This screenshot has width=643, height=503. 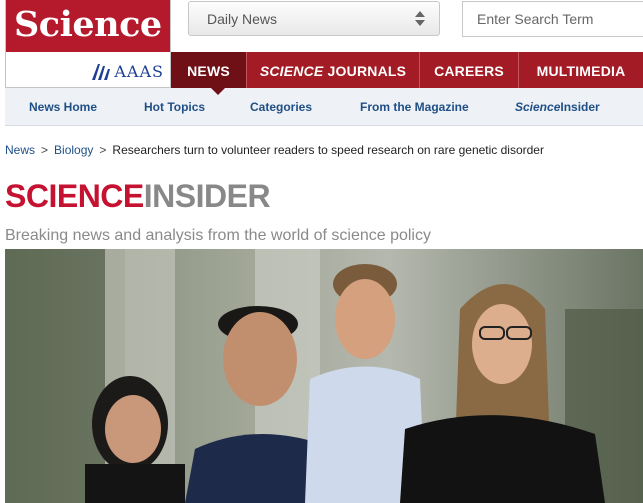 What do you see at coordinates (538, 107) in the screenshot?
I see `subnav-insider-em: Science` at bounding box center [538, 107].